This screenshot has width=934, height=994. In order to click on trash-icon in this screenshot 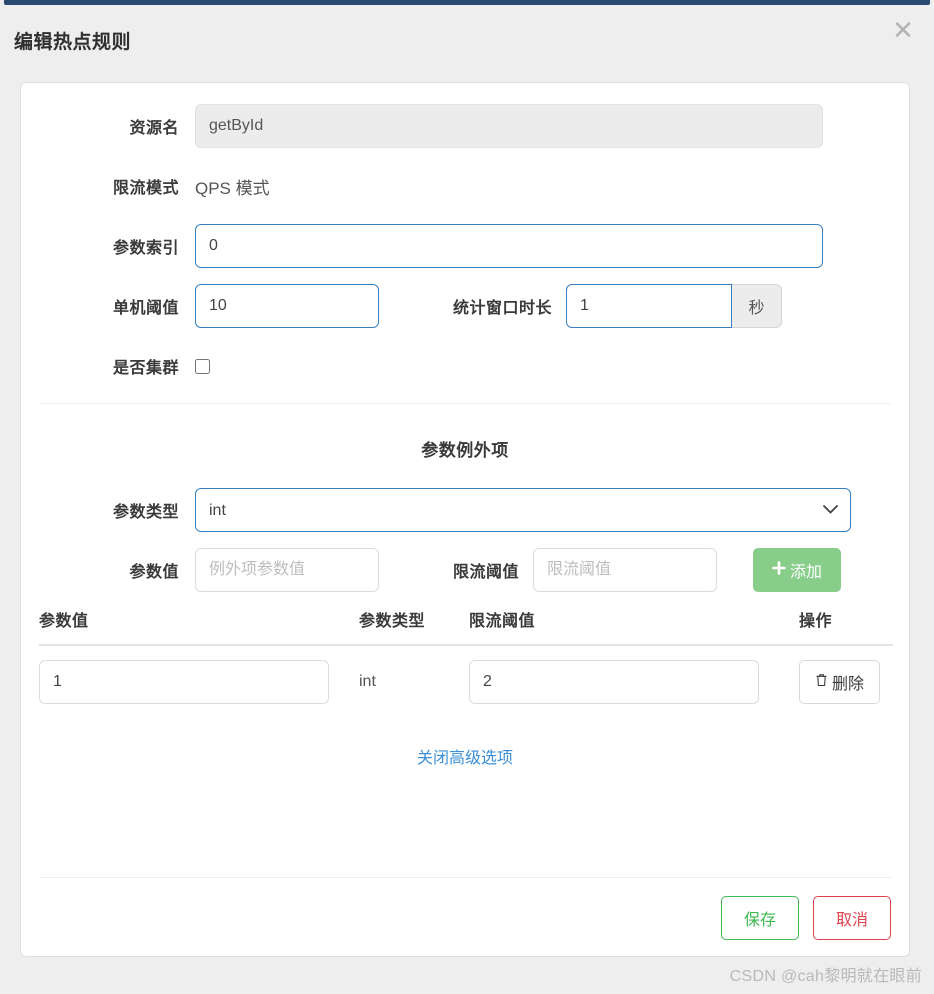, I will do `click(821, 682)`.